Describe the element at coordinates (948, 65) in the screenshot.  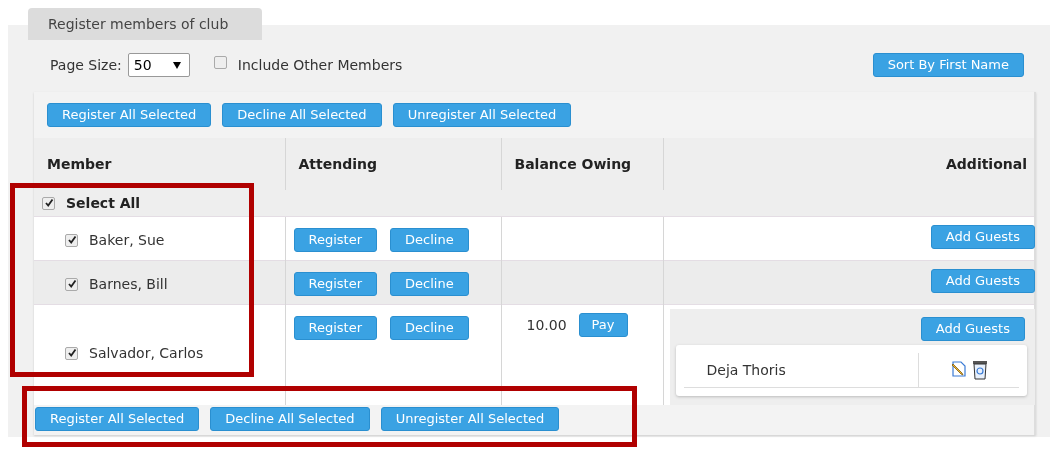
I see `sort-button: Sort By First Name` at that location.